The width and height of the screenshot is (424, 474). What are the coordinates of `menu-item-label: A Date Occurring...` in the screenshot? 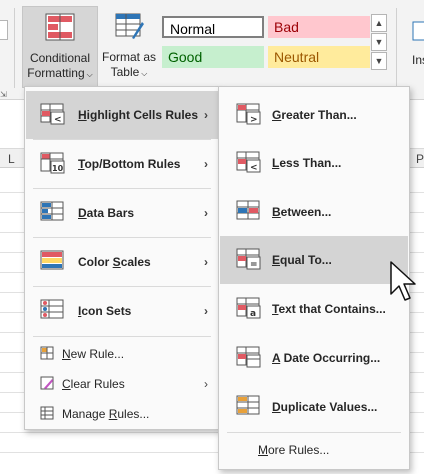 It's located at (326, 358).